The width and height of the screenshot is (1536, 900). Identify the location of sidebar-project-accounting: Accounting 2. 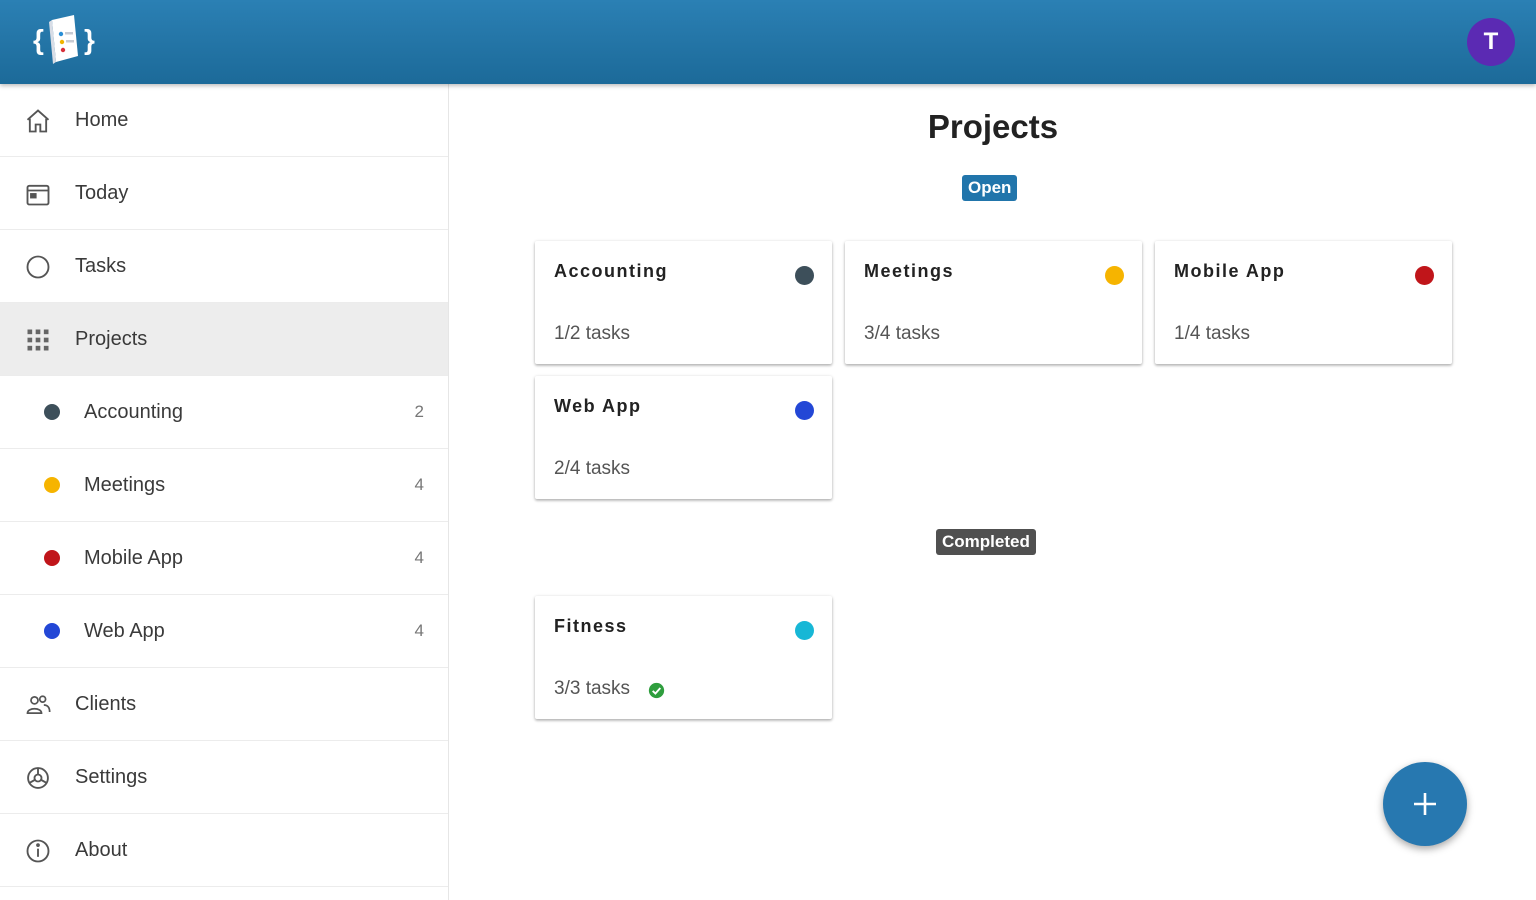
(224, 412).